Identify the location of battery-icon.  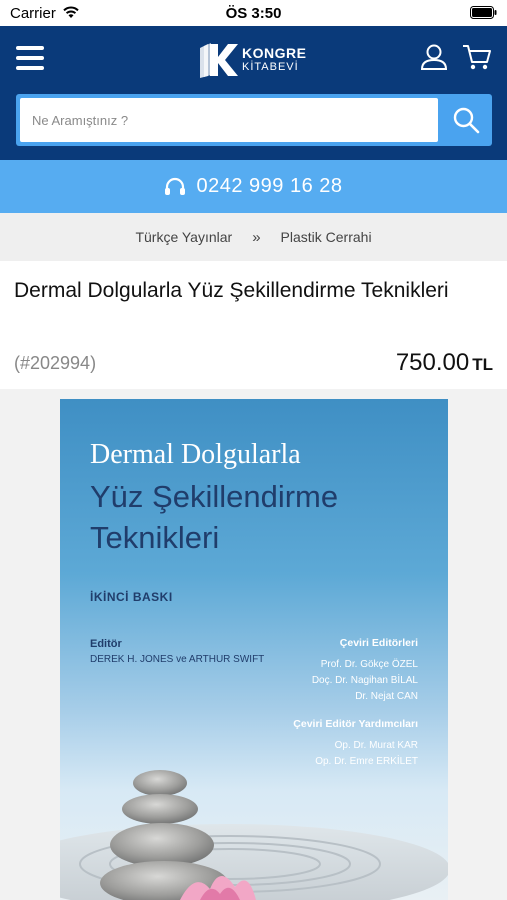
(483, 15).